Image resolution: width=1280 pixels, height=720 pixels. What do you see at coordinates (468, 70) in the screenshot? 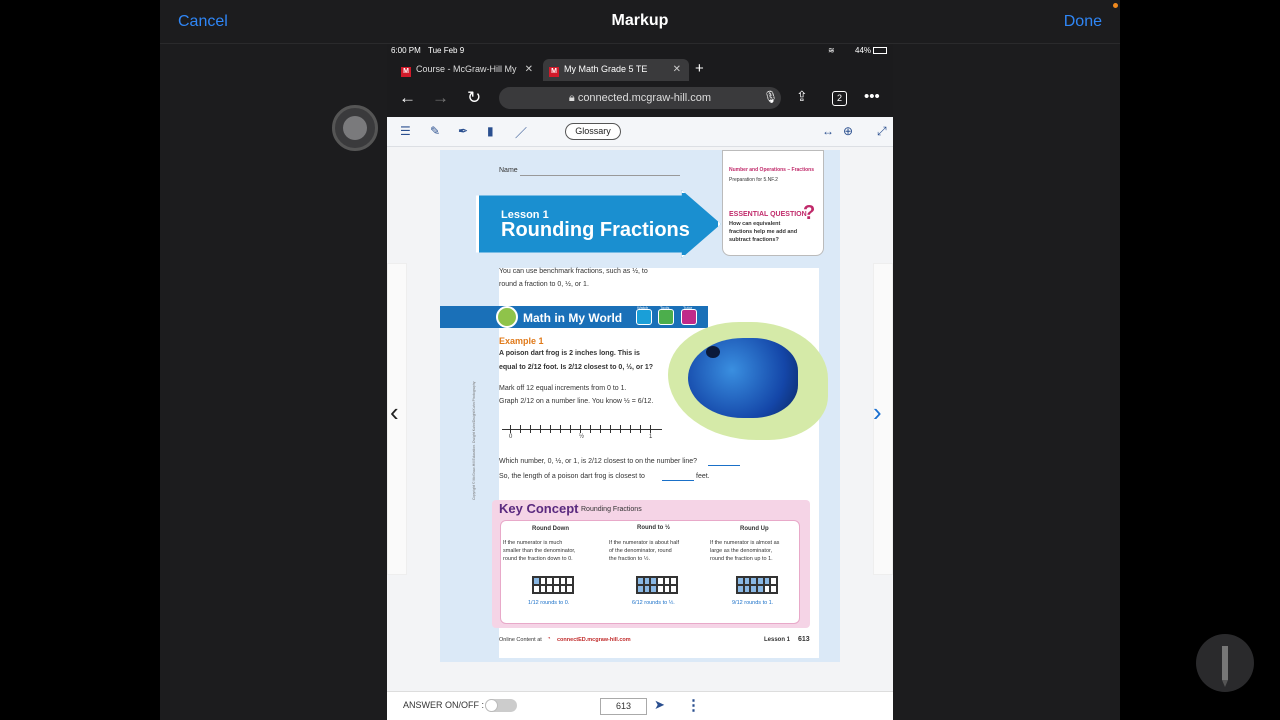
I see `tab-course: M Course - McGraw-Hill My ✕` at bounding box center [468, 70].